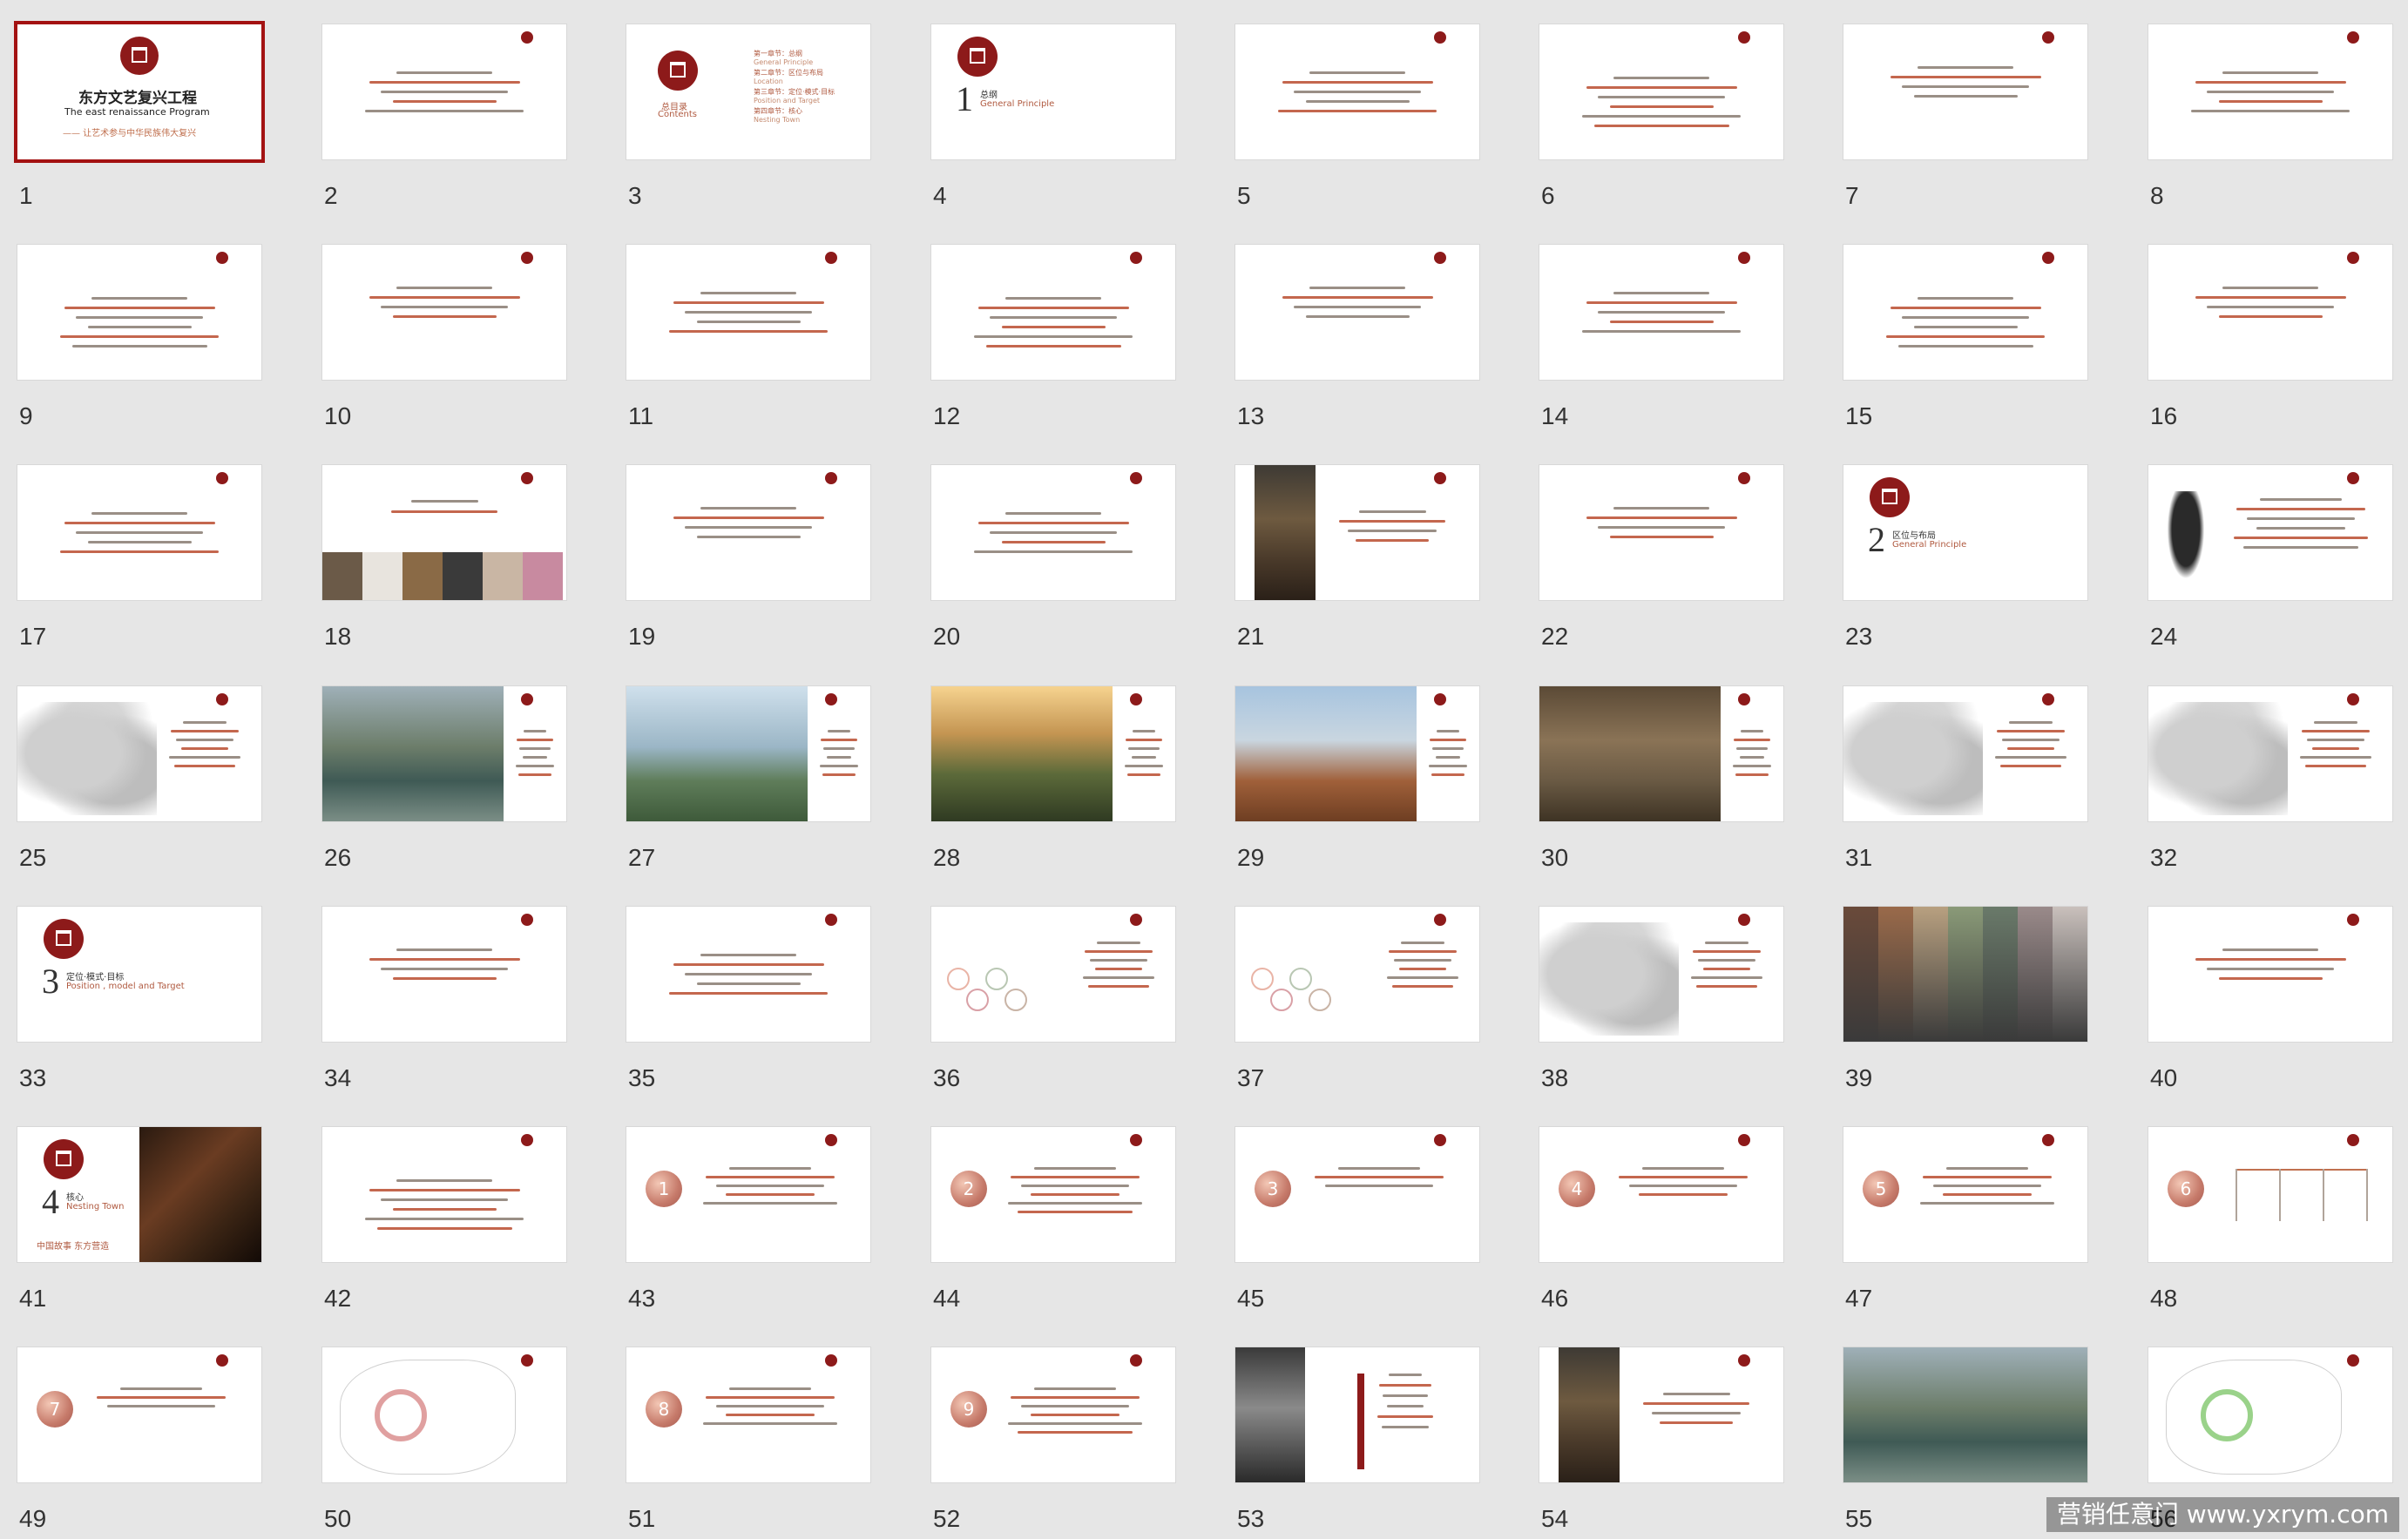 This screenshot has height=1539, width=2408. I want to click on slide-thumbnail-44: 2, so click(1053, 1194).